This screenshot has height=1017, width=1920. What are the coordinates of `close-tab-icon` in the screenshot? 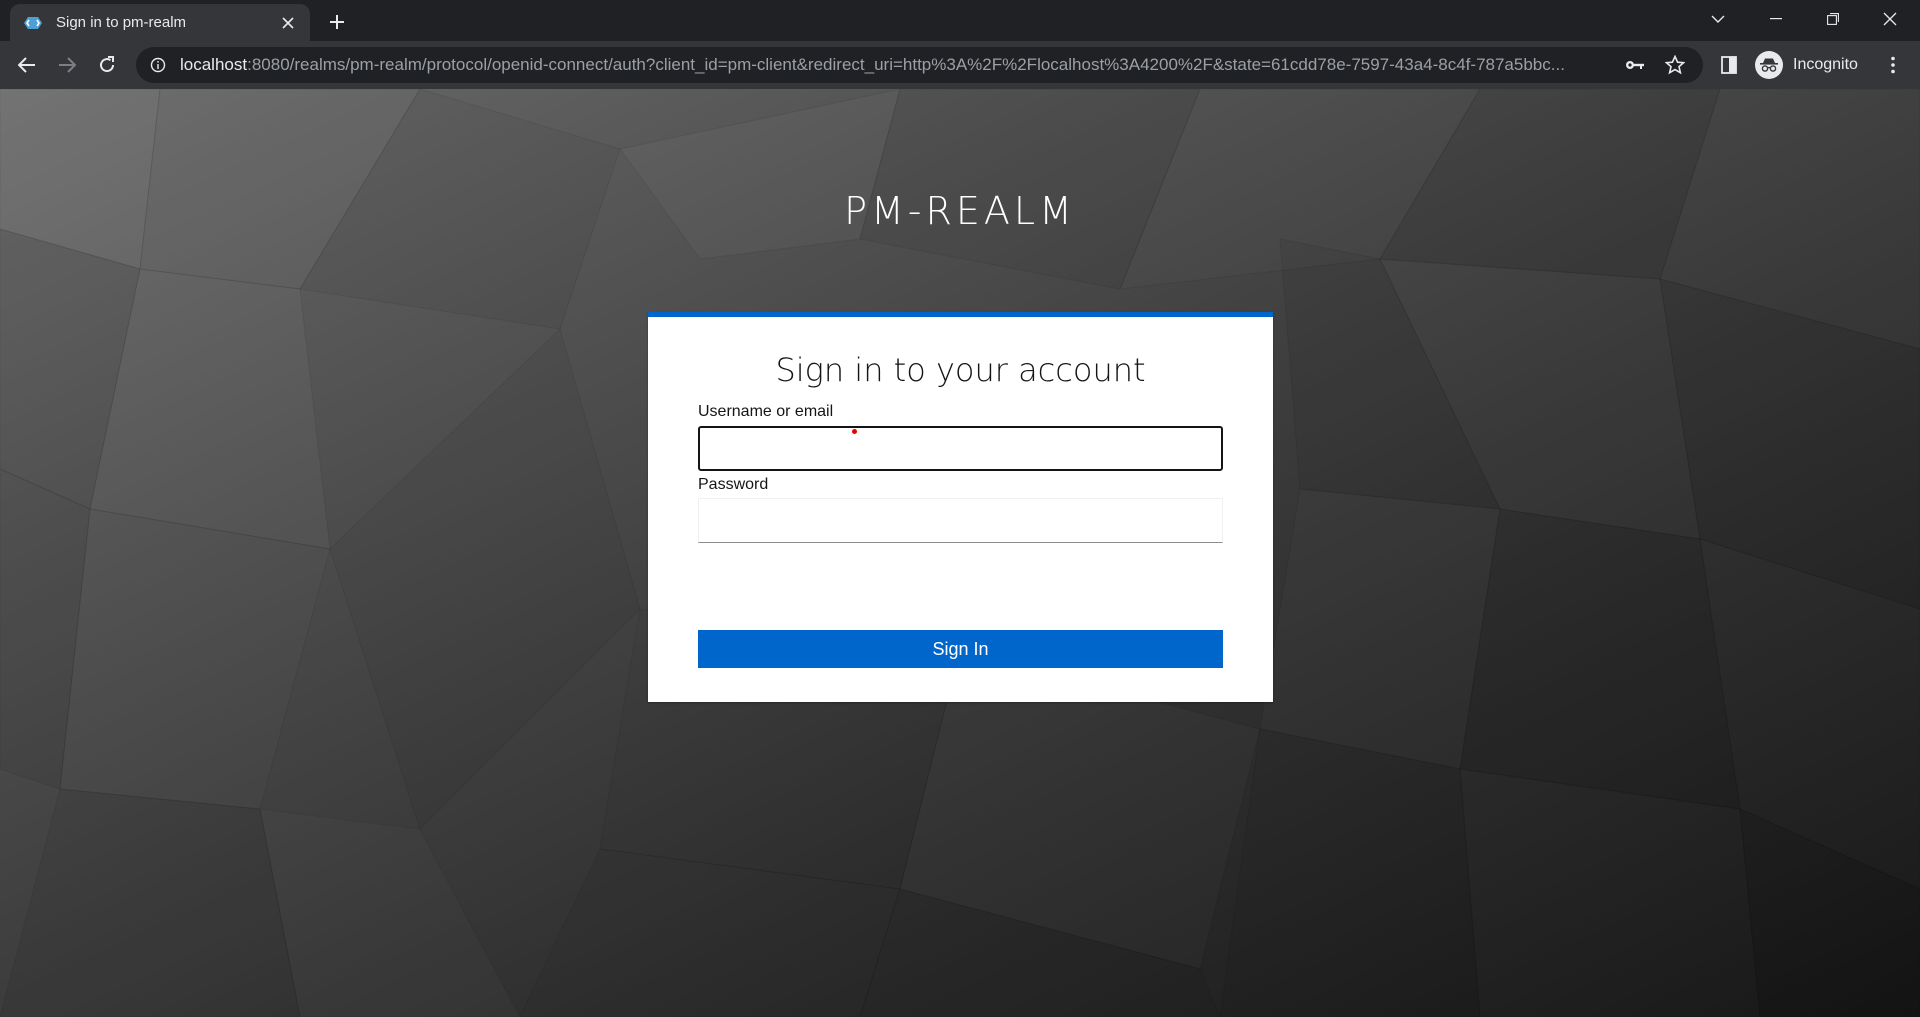 It's located at (288, 23).